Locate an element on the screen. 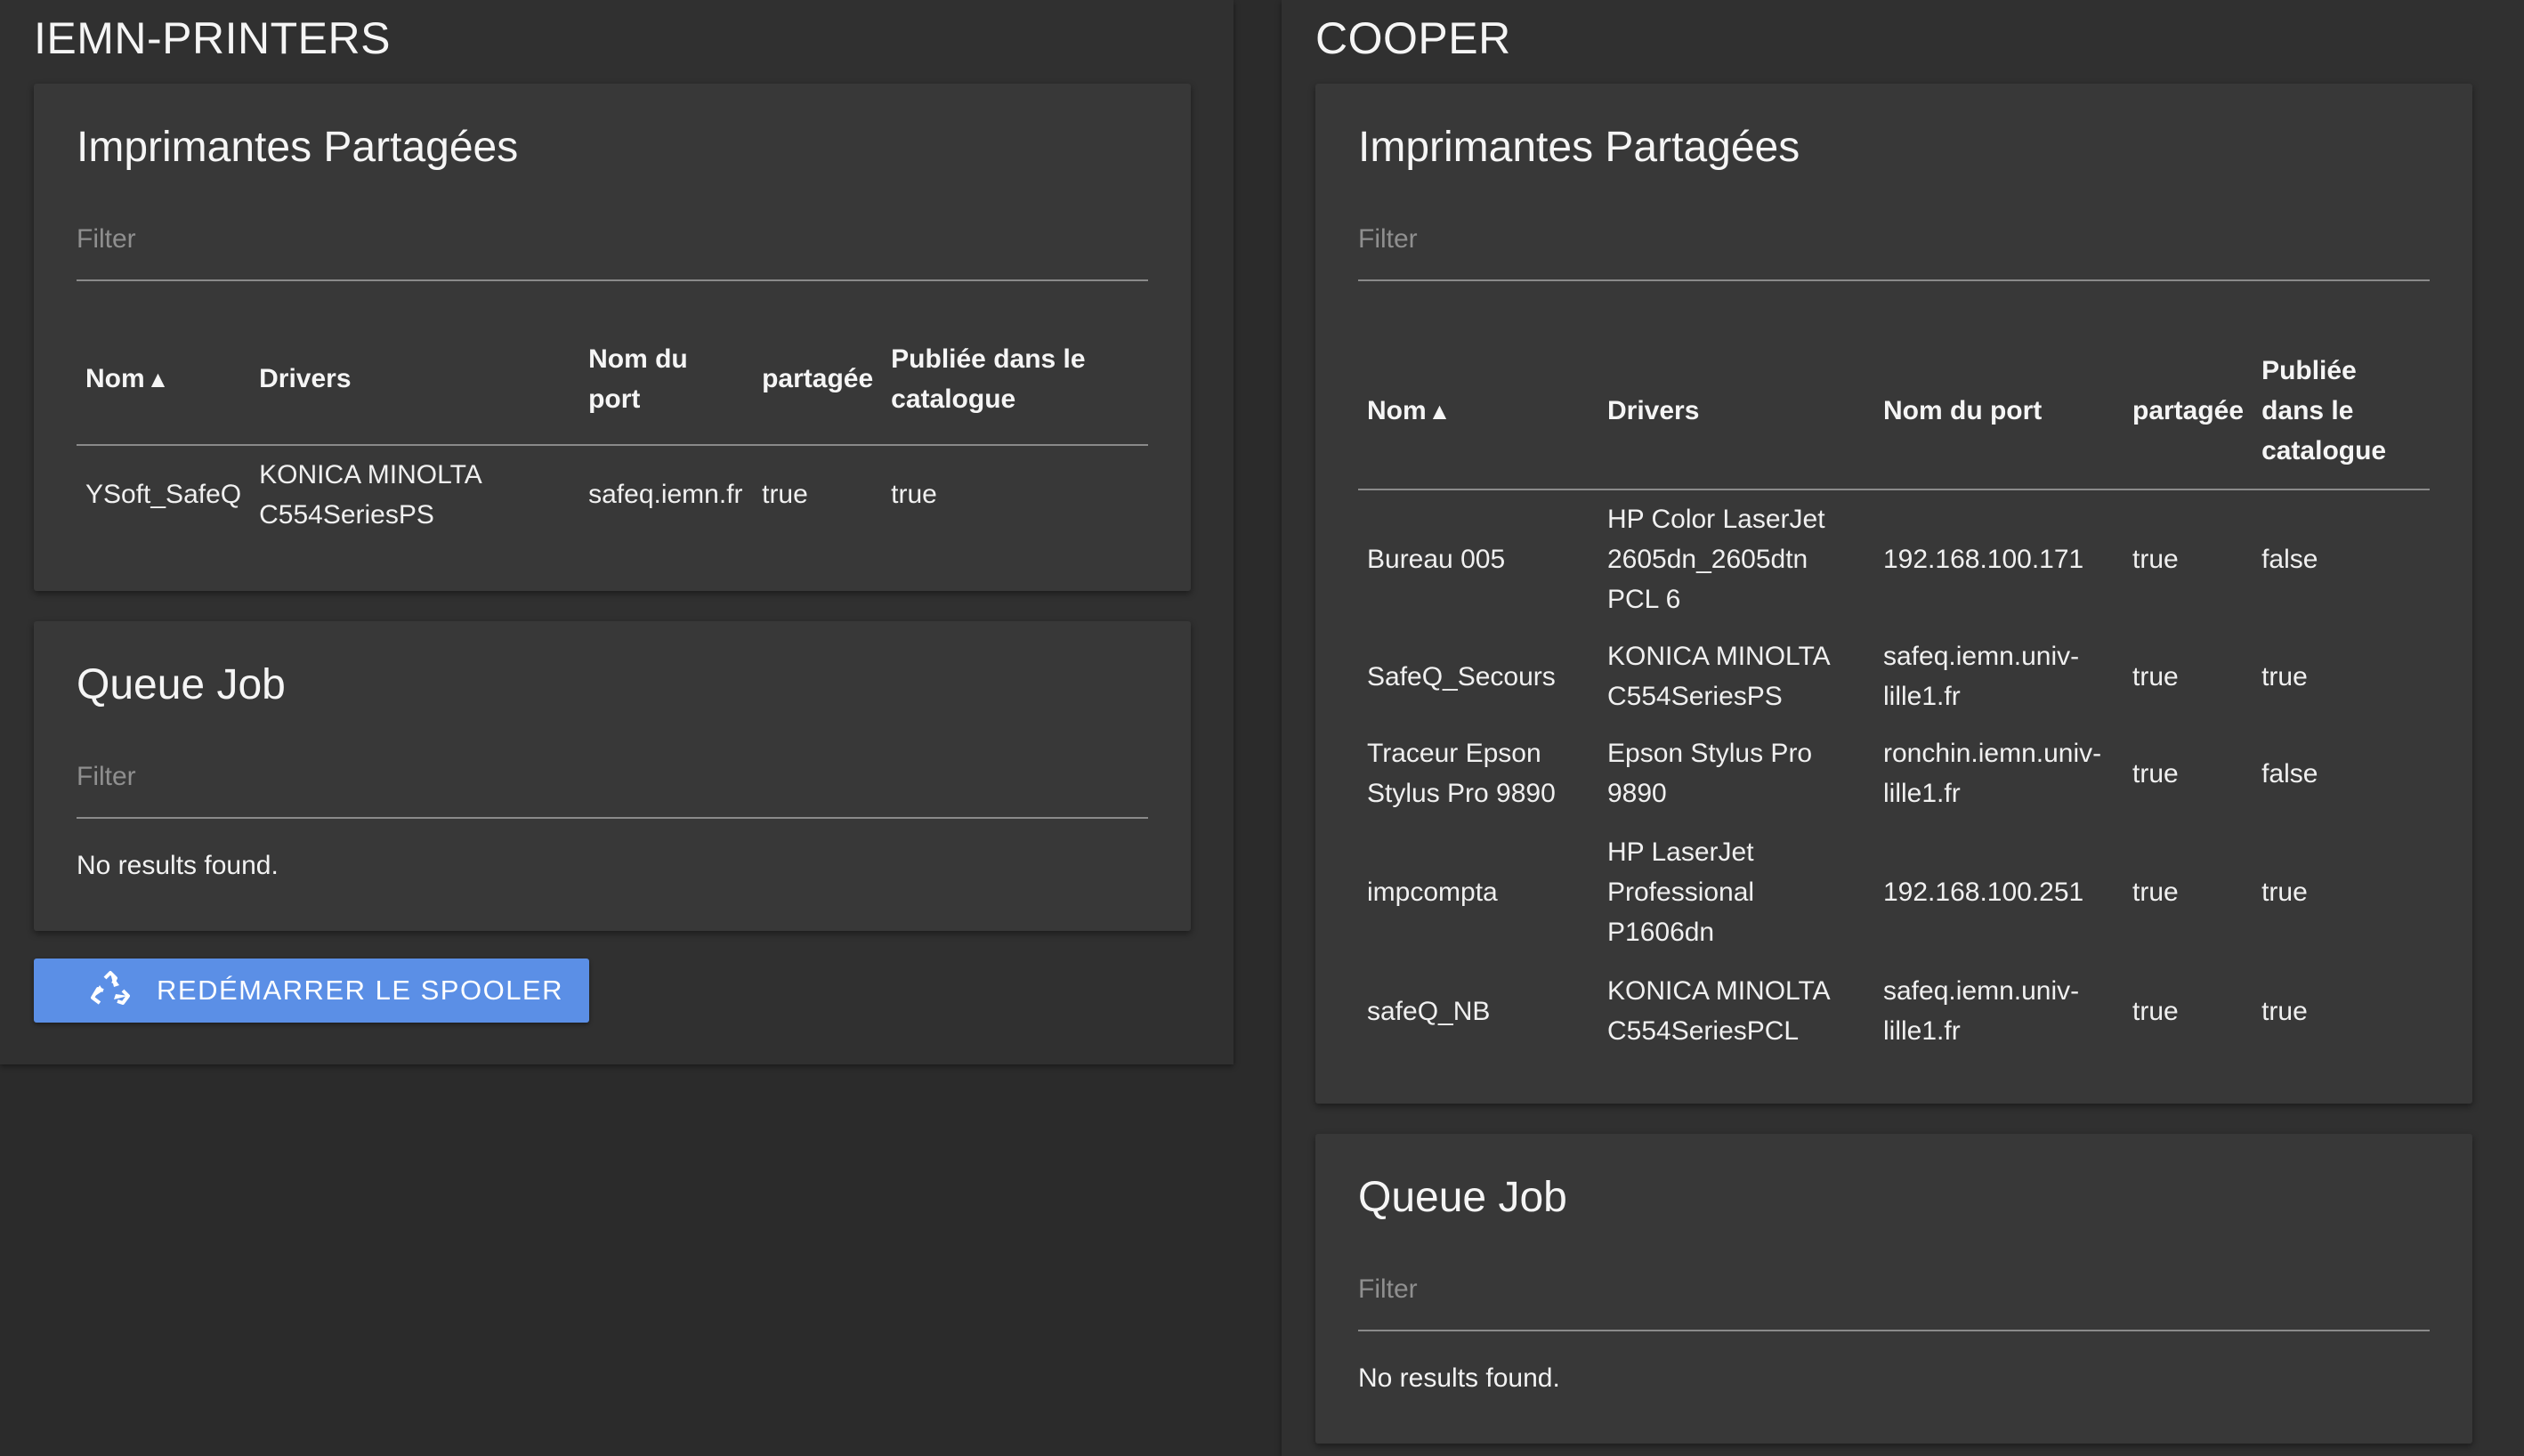 The width and height of the screenshot is (2524, 1456). cell-driver: KONICA MINOLTA C554SeriesPCL is located at coordinates (1718, 1011).